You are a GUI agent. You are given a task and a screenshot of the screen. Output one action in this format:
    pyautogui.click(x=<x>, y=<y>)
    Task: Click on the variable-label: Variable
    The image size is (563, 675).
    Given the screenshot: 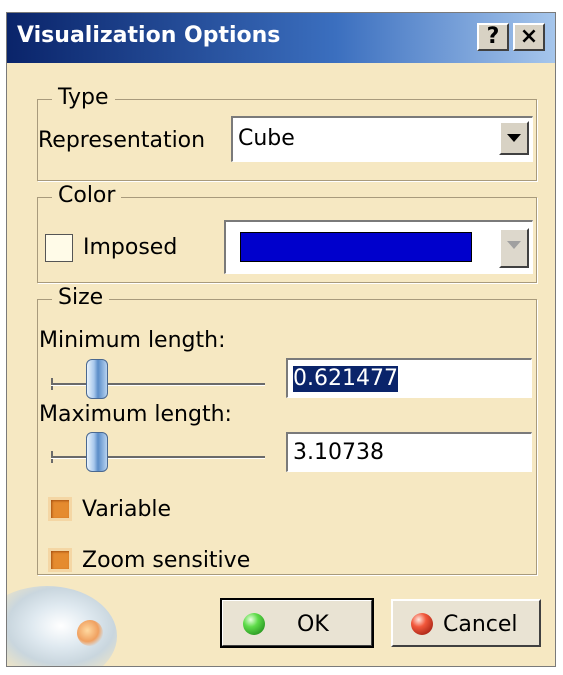 What is the action you would take?
    pyautogui.click(x=127, y=509)
    